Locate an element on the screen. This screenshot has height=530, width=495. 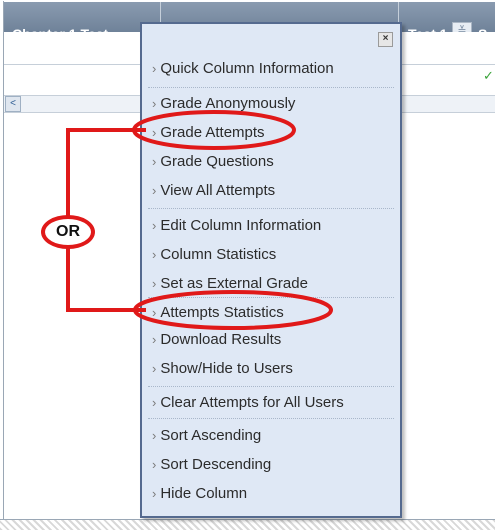
menu-item-show-hide-to-users: › Show/Hide to Users is located at coordinates (222, 369).